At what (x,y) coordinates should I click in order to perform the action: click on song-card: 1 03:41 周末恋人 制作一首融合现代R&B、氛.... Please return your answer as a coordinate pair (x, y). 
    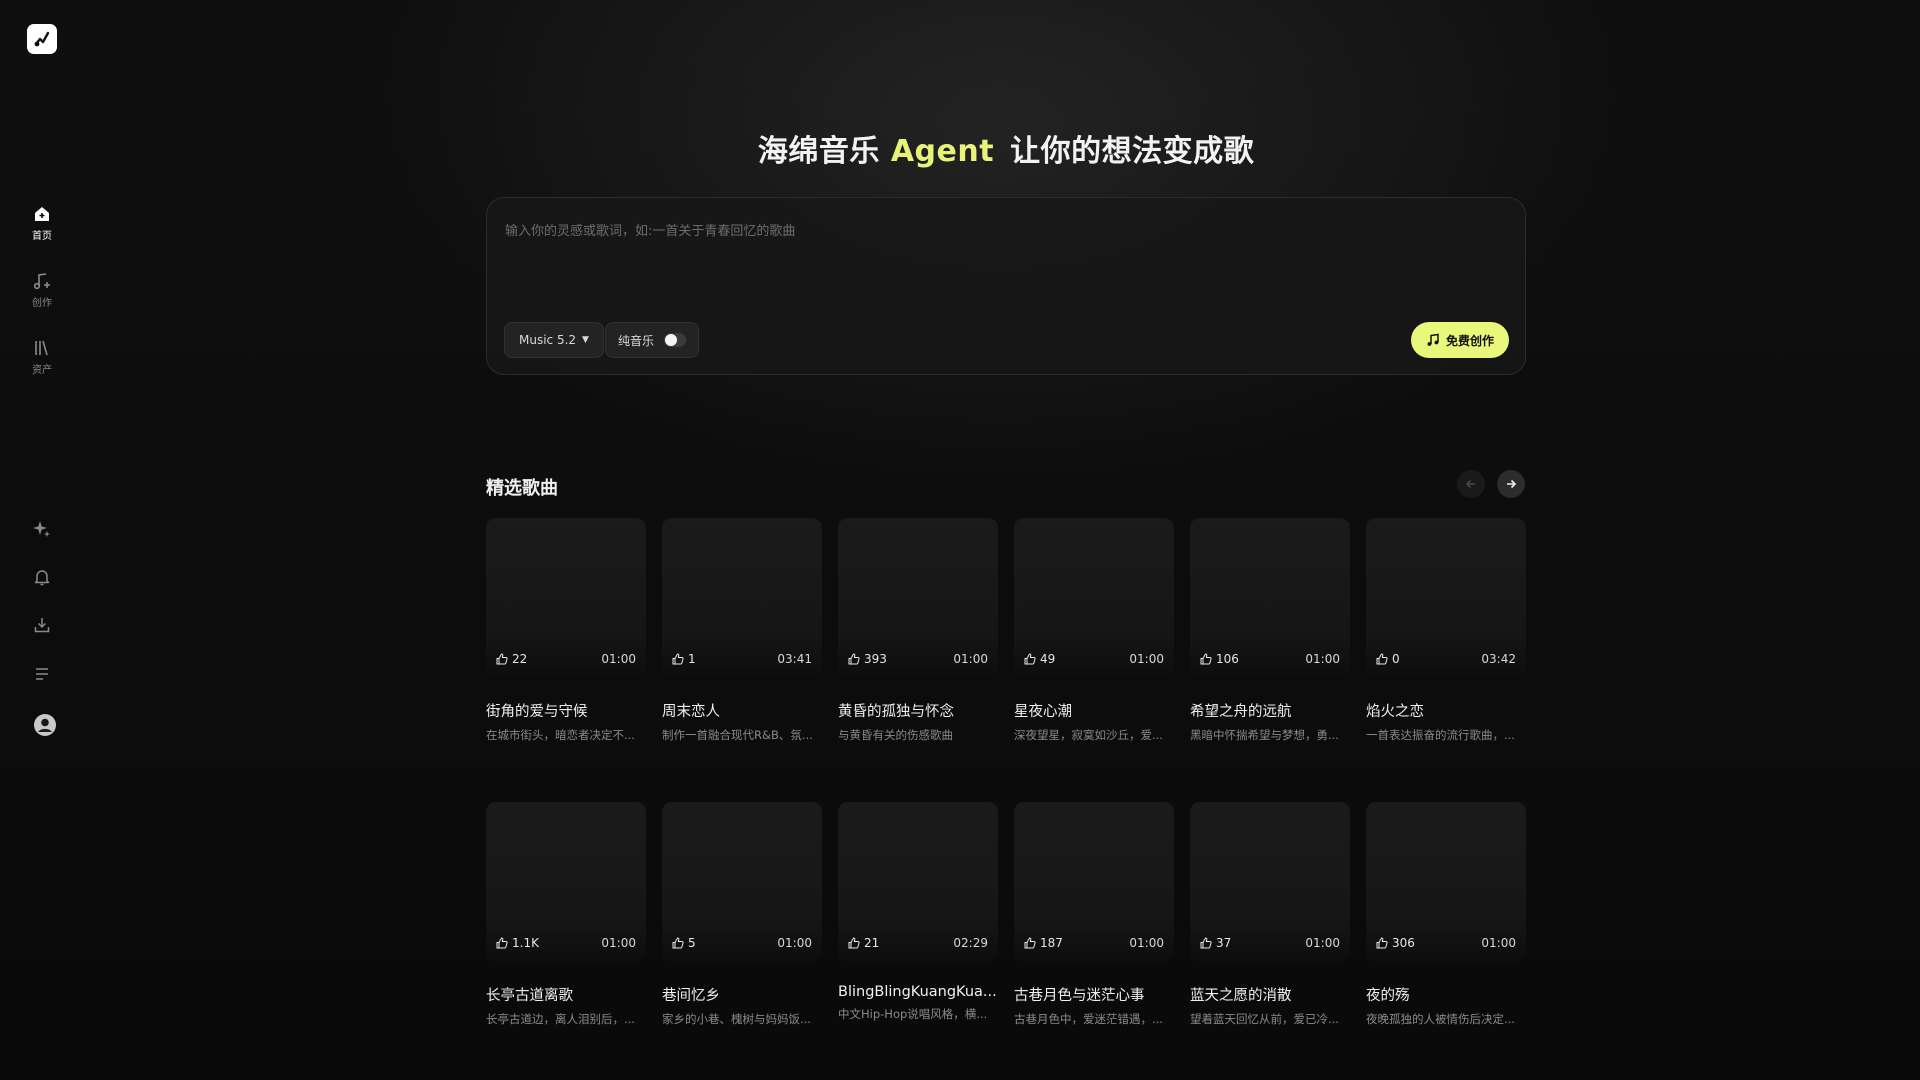
    Looking at the image, I should click on (742, 630).